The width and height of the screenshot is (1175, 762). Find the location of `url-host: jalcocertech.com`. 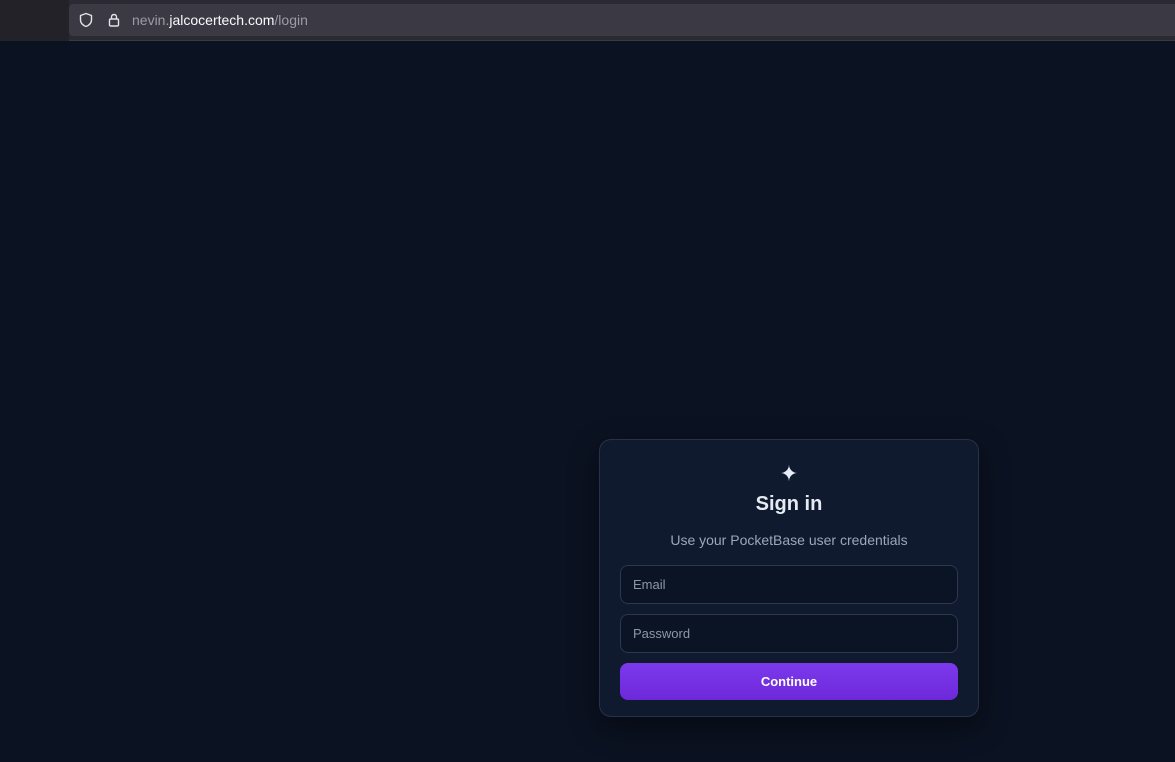

url-host: jalcocertech.com is located at coordinates (222, 20).